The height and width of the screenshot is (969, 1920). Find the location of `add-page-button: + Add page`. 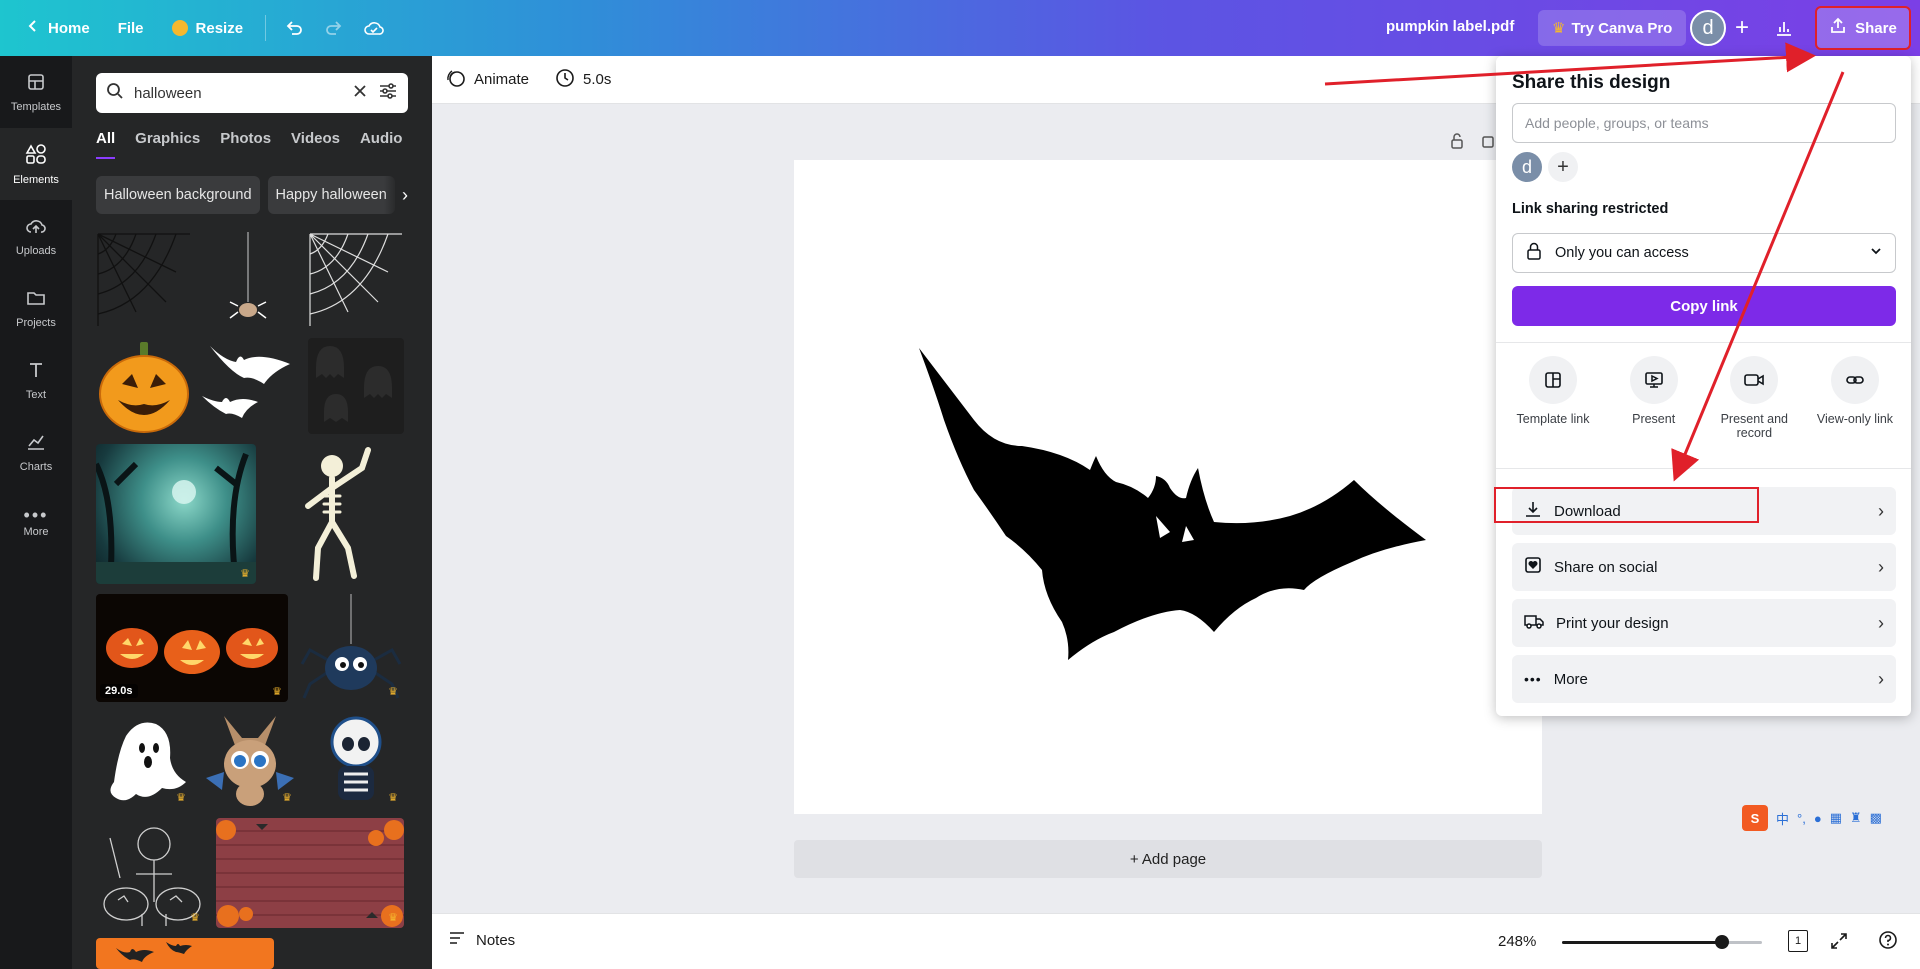

add-page-button: + Add page is located at coordinates (1168, 859).